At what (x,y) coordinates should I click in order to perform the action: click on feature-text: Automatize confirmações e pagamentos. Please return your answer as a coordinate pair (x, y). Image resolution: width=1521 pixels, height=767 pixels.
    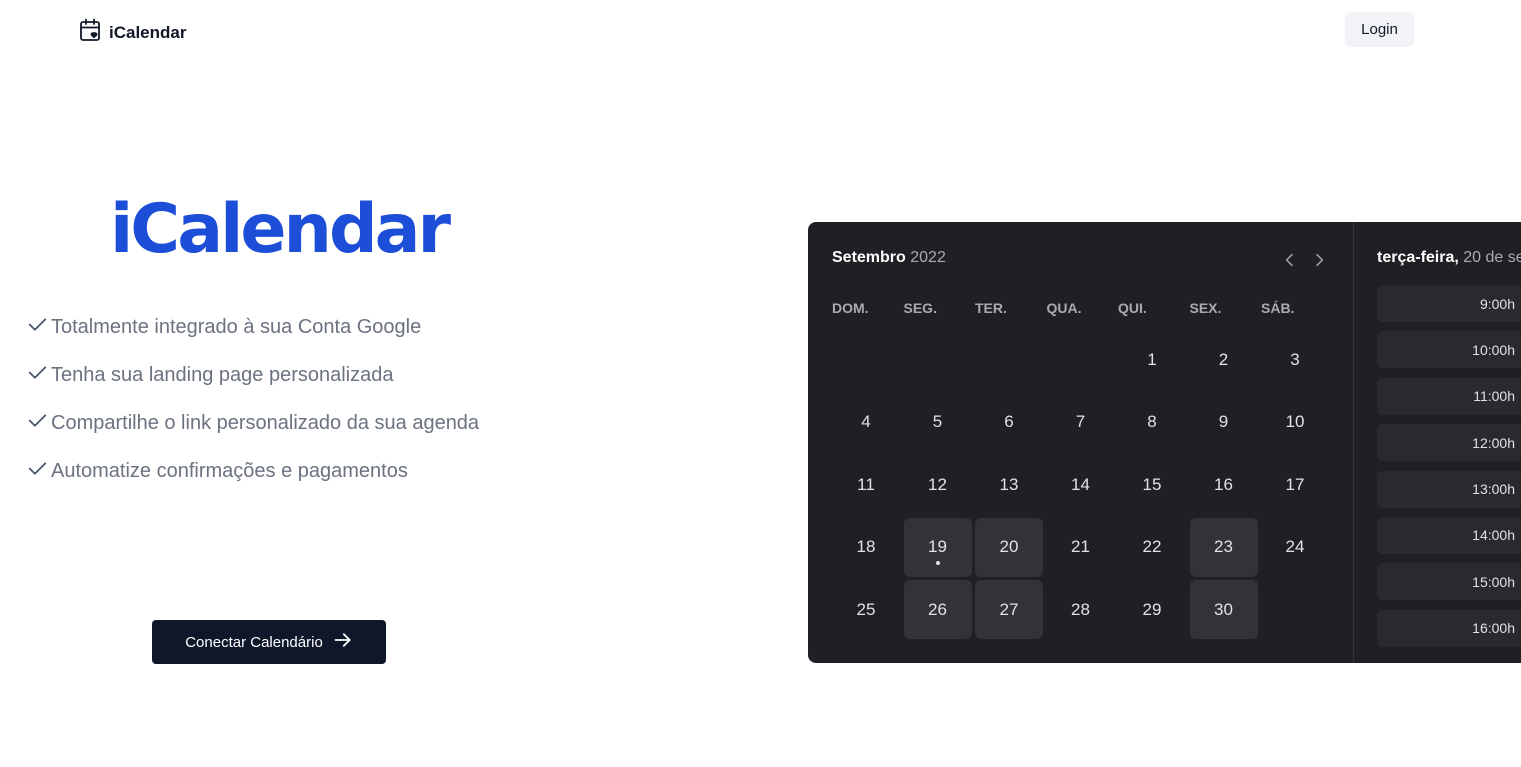
    Looking at the image, I should click on (229, 470).